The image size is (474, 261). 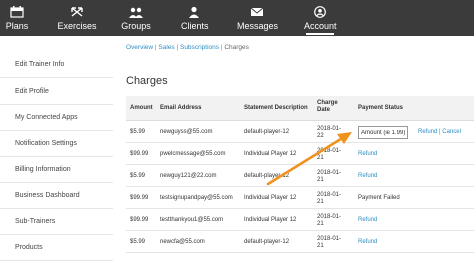 I want to click on nav-exercises: Exercises, so click(x=77, y=18).